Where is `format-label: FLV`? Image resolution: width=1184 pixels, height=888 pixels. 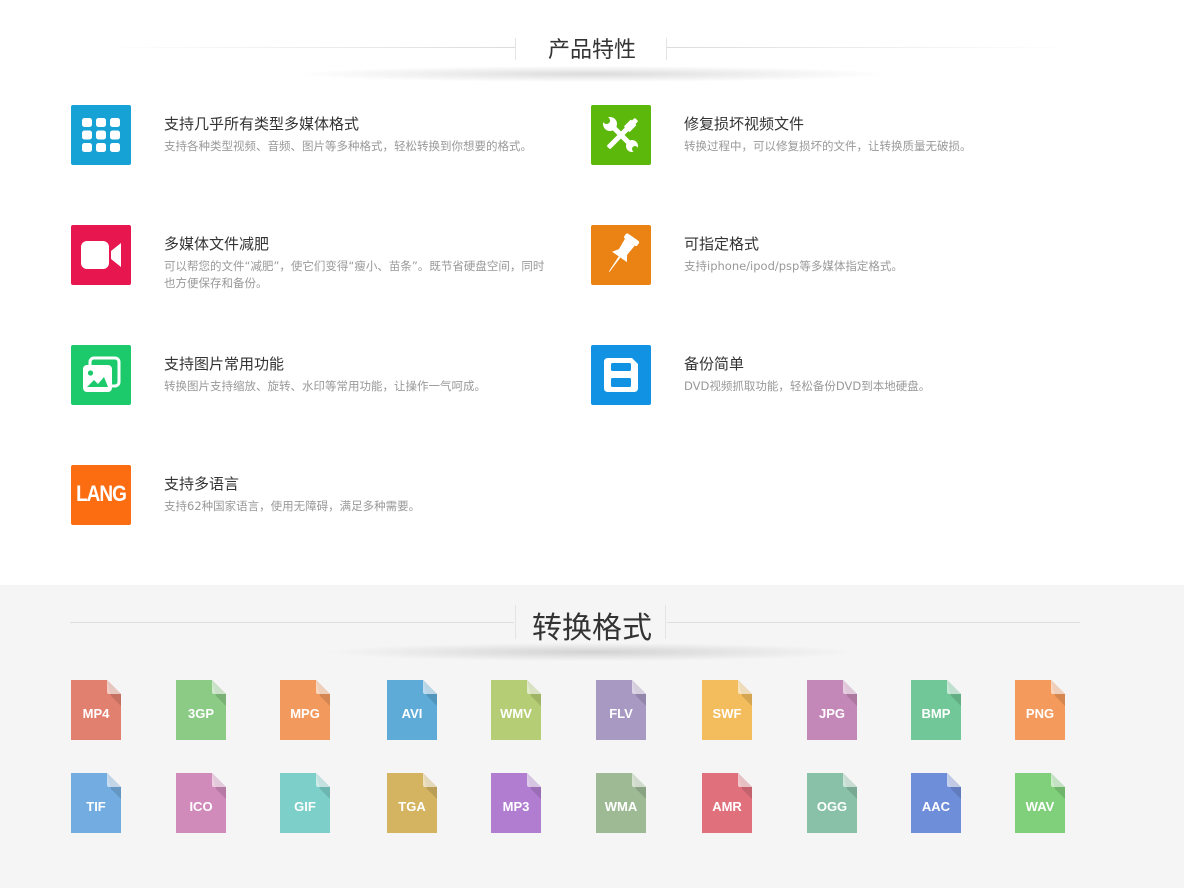
format-label: FLV is located at coordinates (621, 713).